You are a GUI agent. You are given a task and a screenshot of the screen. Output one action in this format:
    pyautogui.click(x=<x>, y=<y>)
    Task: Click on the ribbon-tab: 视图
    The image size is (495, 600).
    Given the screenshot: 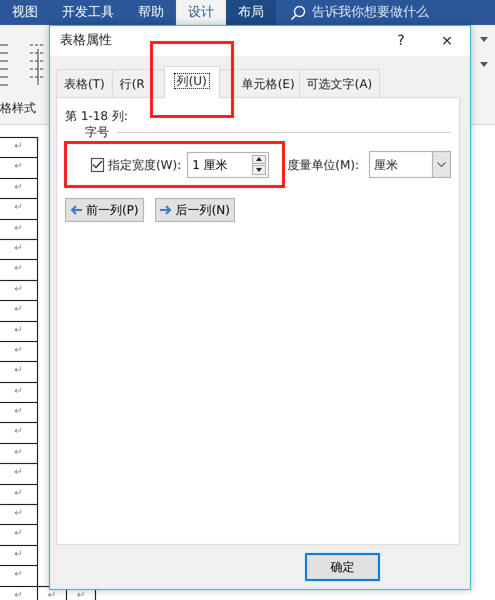 What is the action you would take?
    pyautogui.click(x=25, y=12)
    